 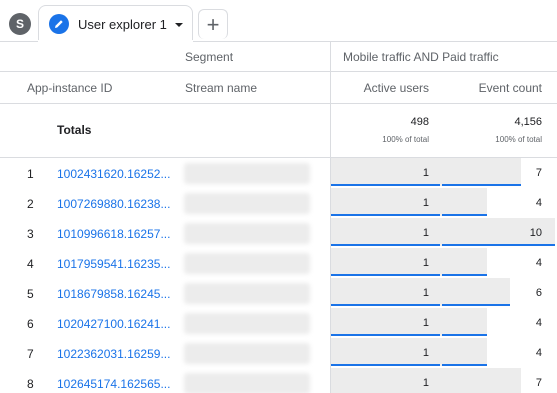 What do you see at coordinates (179, 24) in the screenshot?
I see `chevron-down-icon` at bounding box center [179, 24].